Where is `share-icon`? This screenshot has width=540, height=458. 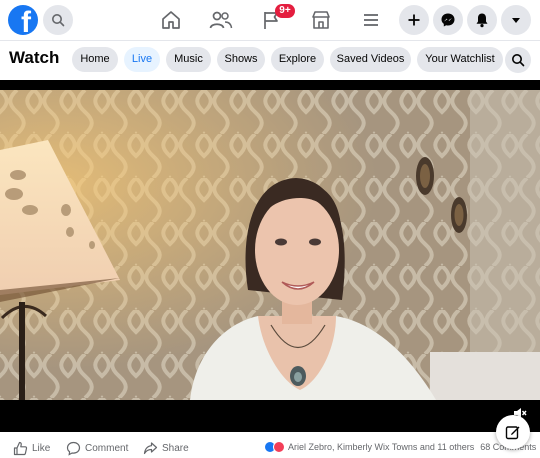 share-icon is located at coordinates (150, 448).